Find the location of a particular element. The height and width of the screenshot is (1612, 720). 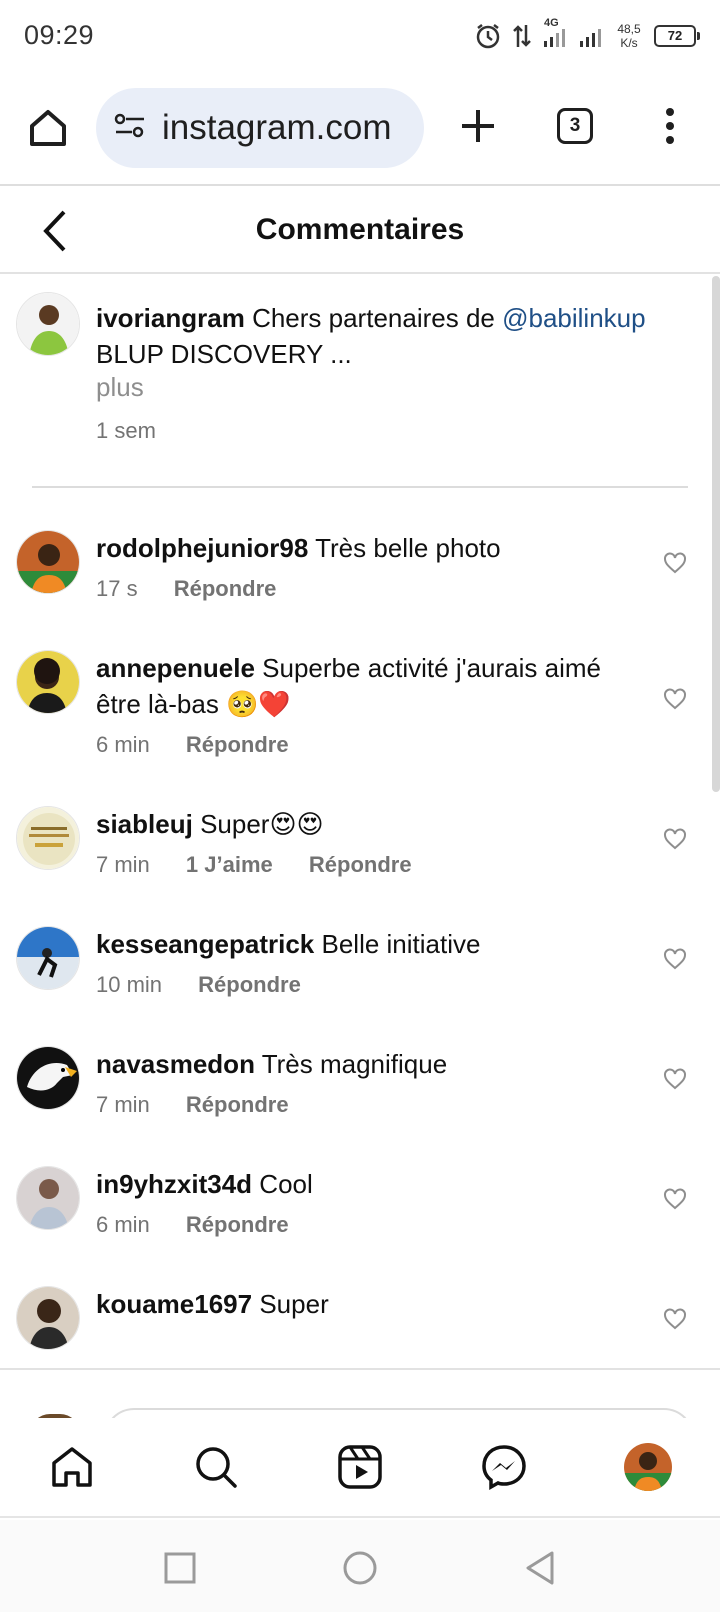

comment-body: Belle initiative is located at coordinates (401, 944).